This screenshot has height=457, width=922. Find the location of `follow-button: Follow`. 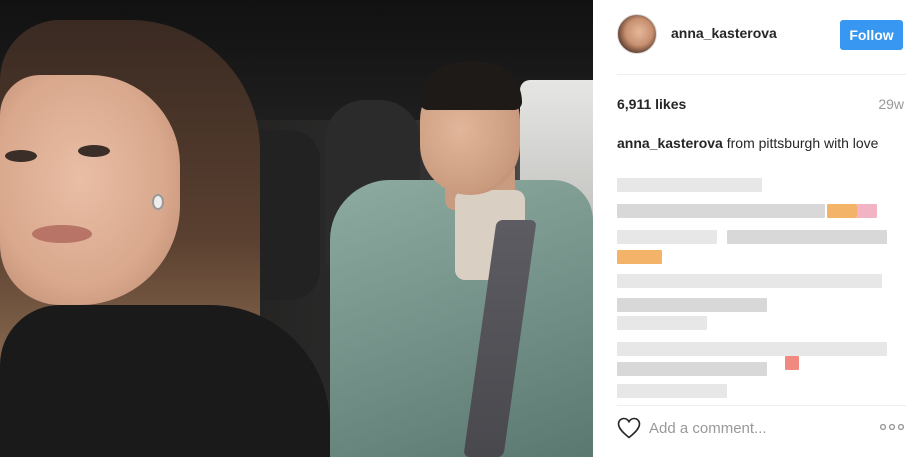

follow-button: Follow is located at coordinates (871, 35).